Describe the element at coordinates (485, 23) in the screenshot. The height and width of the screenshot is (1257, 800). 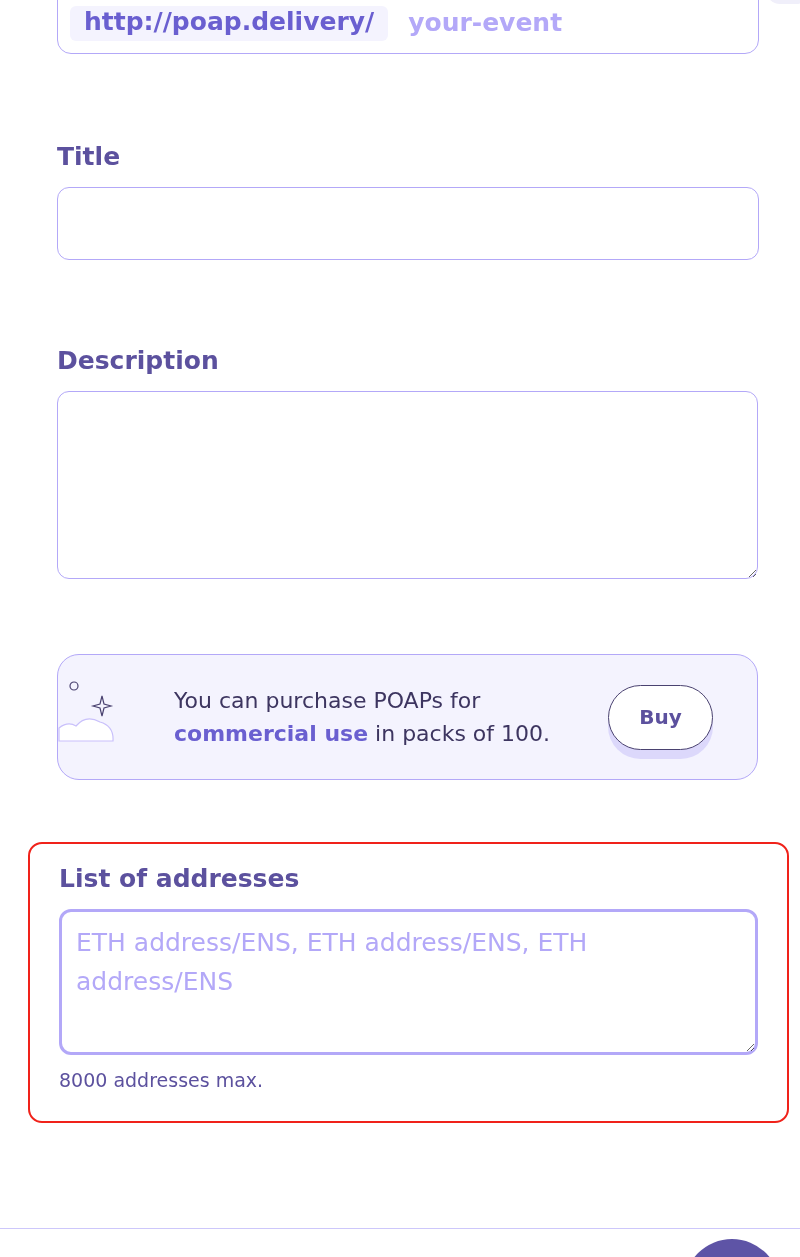
I see `url-placeholder: your-event` at that location.